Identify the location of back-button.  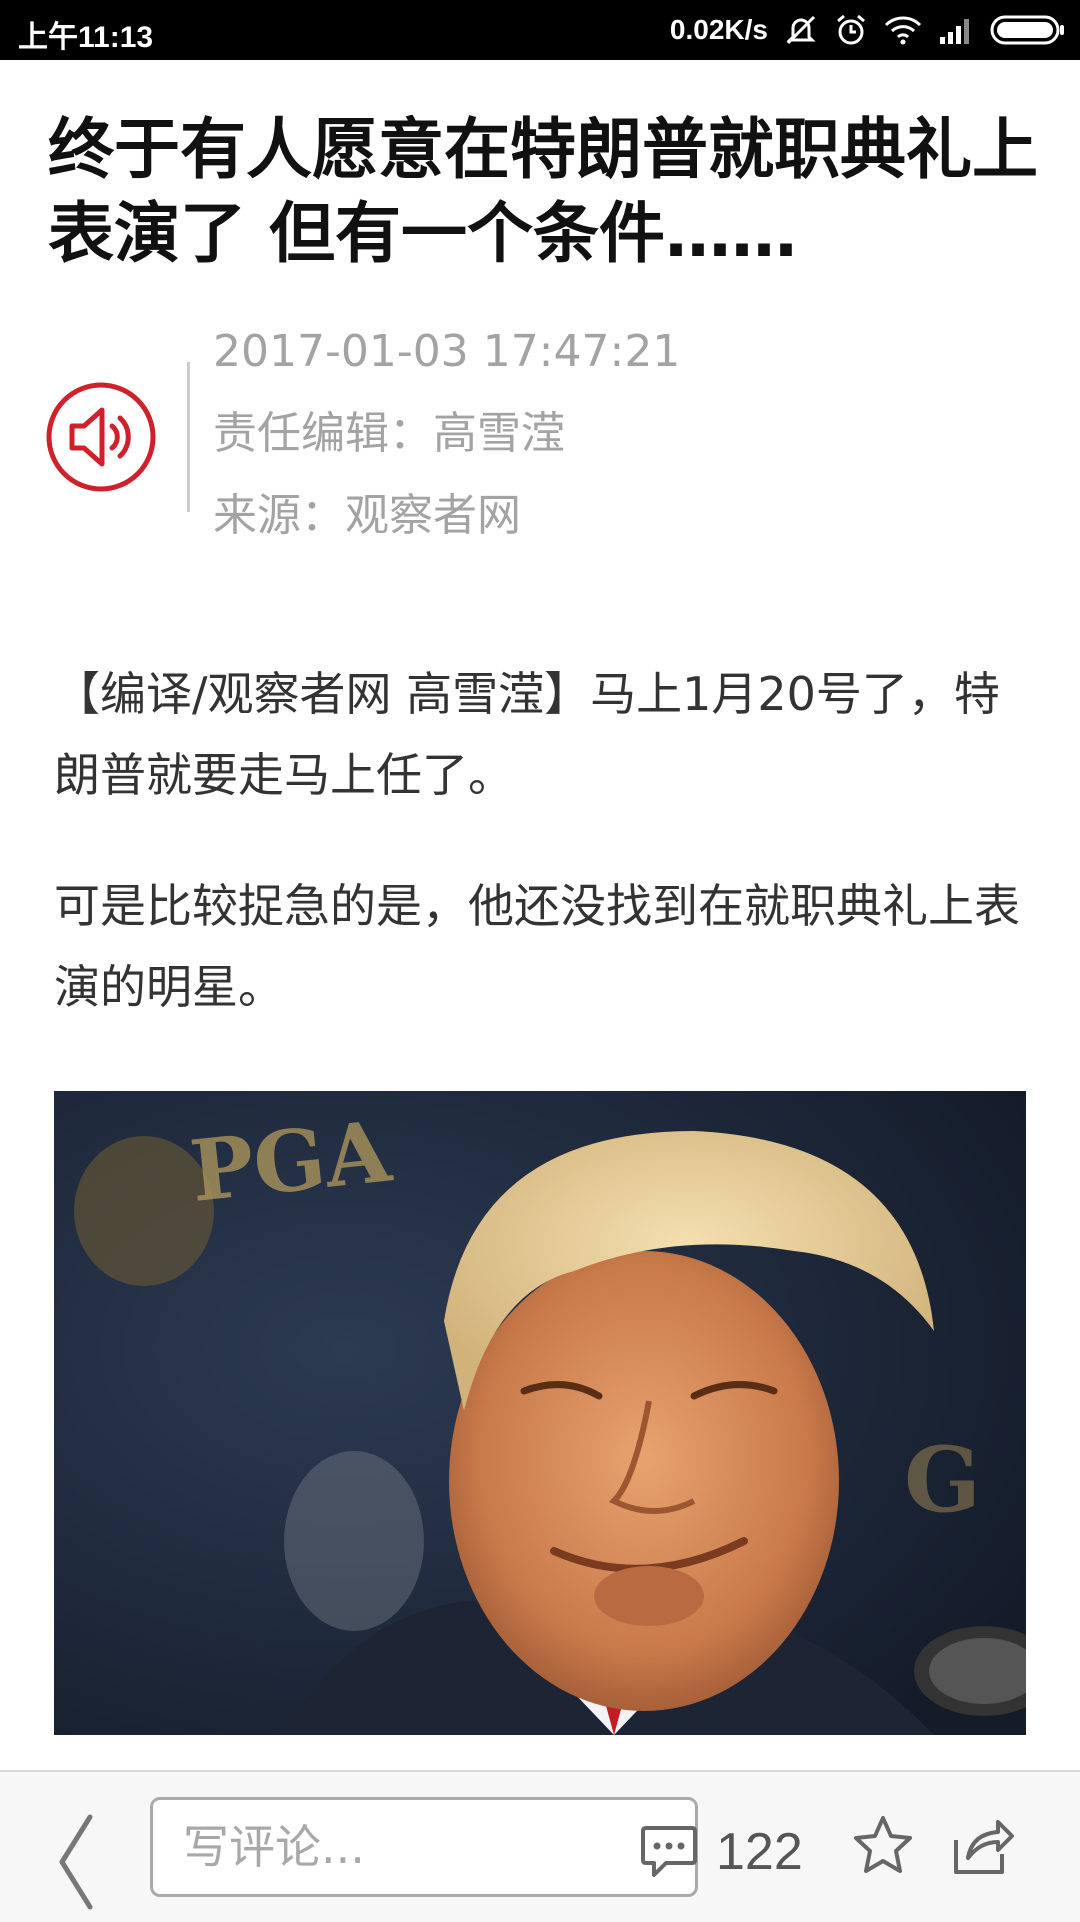
(77, 1862).